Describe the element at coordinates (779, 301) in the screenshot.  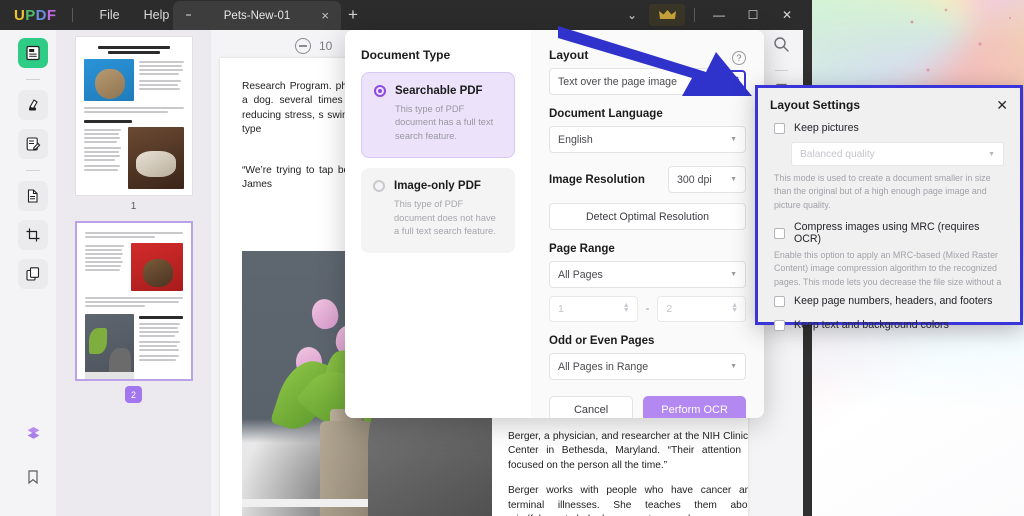
I see `checkbox-keep-page-numbers` at that location.